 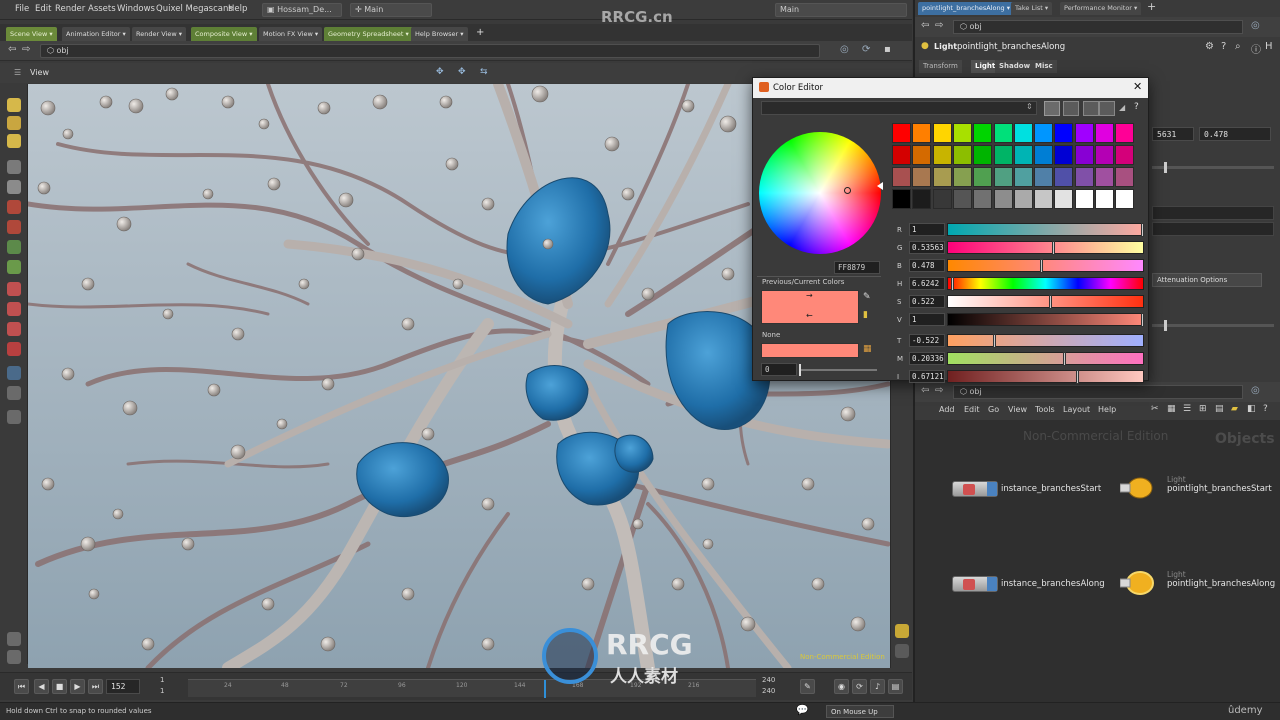 I want to click on search-icon: ⌕, so click(x=1238, y=46).